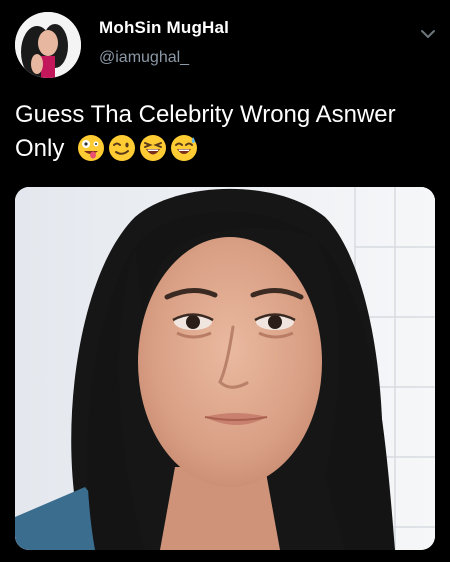  I want to click on tweet-body: Guess Tha Celebrity Wrong Asnwer Only, so click(205, 131).